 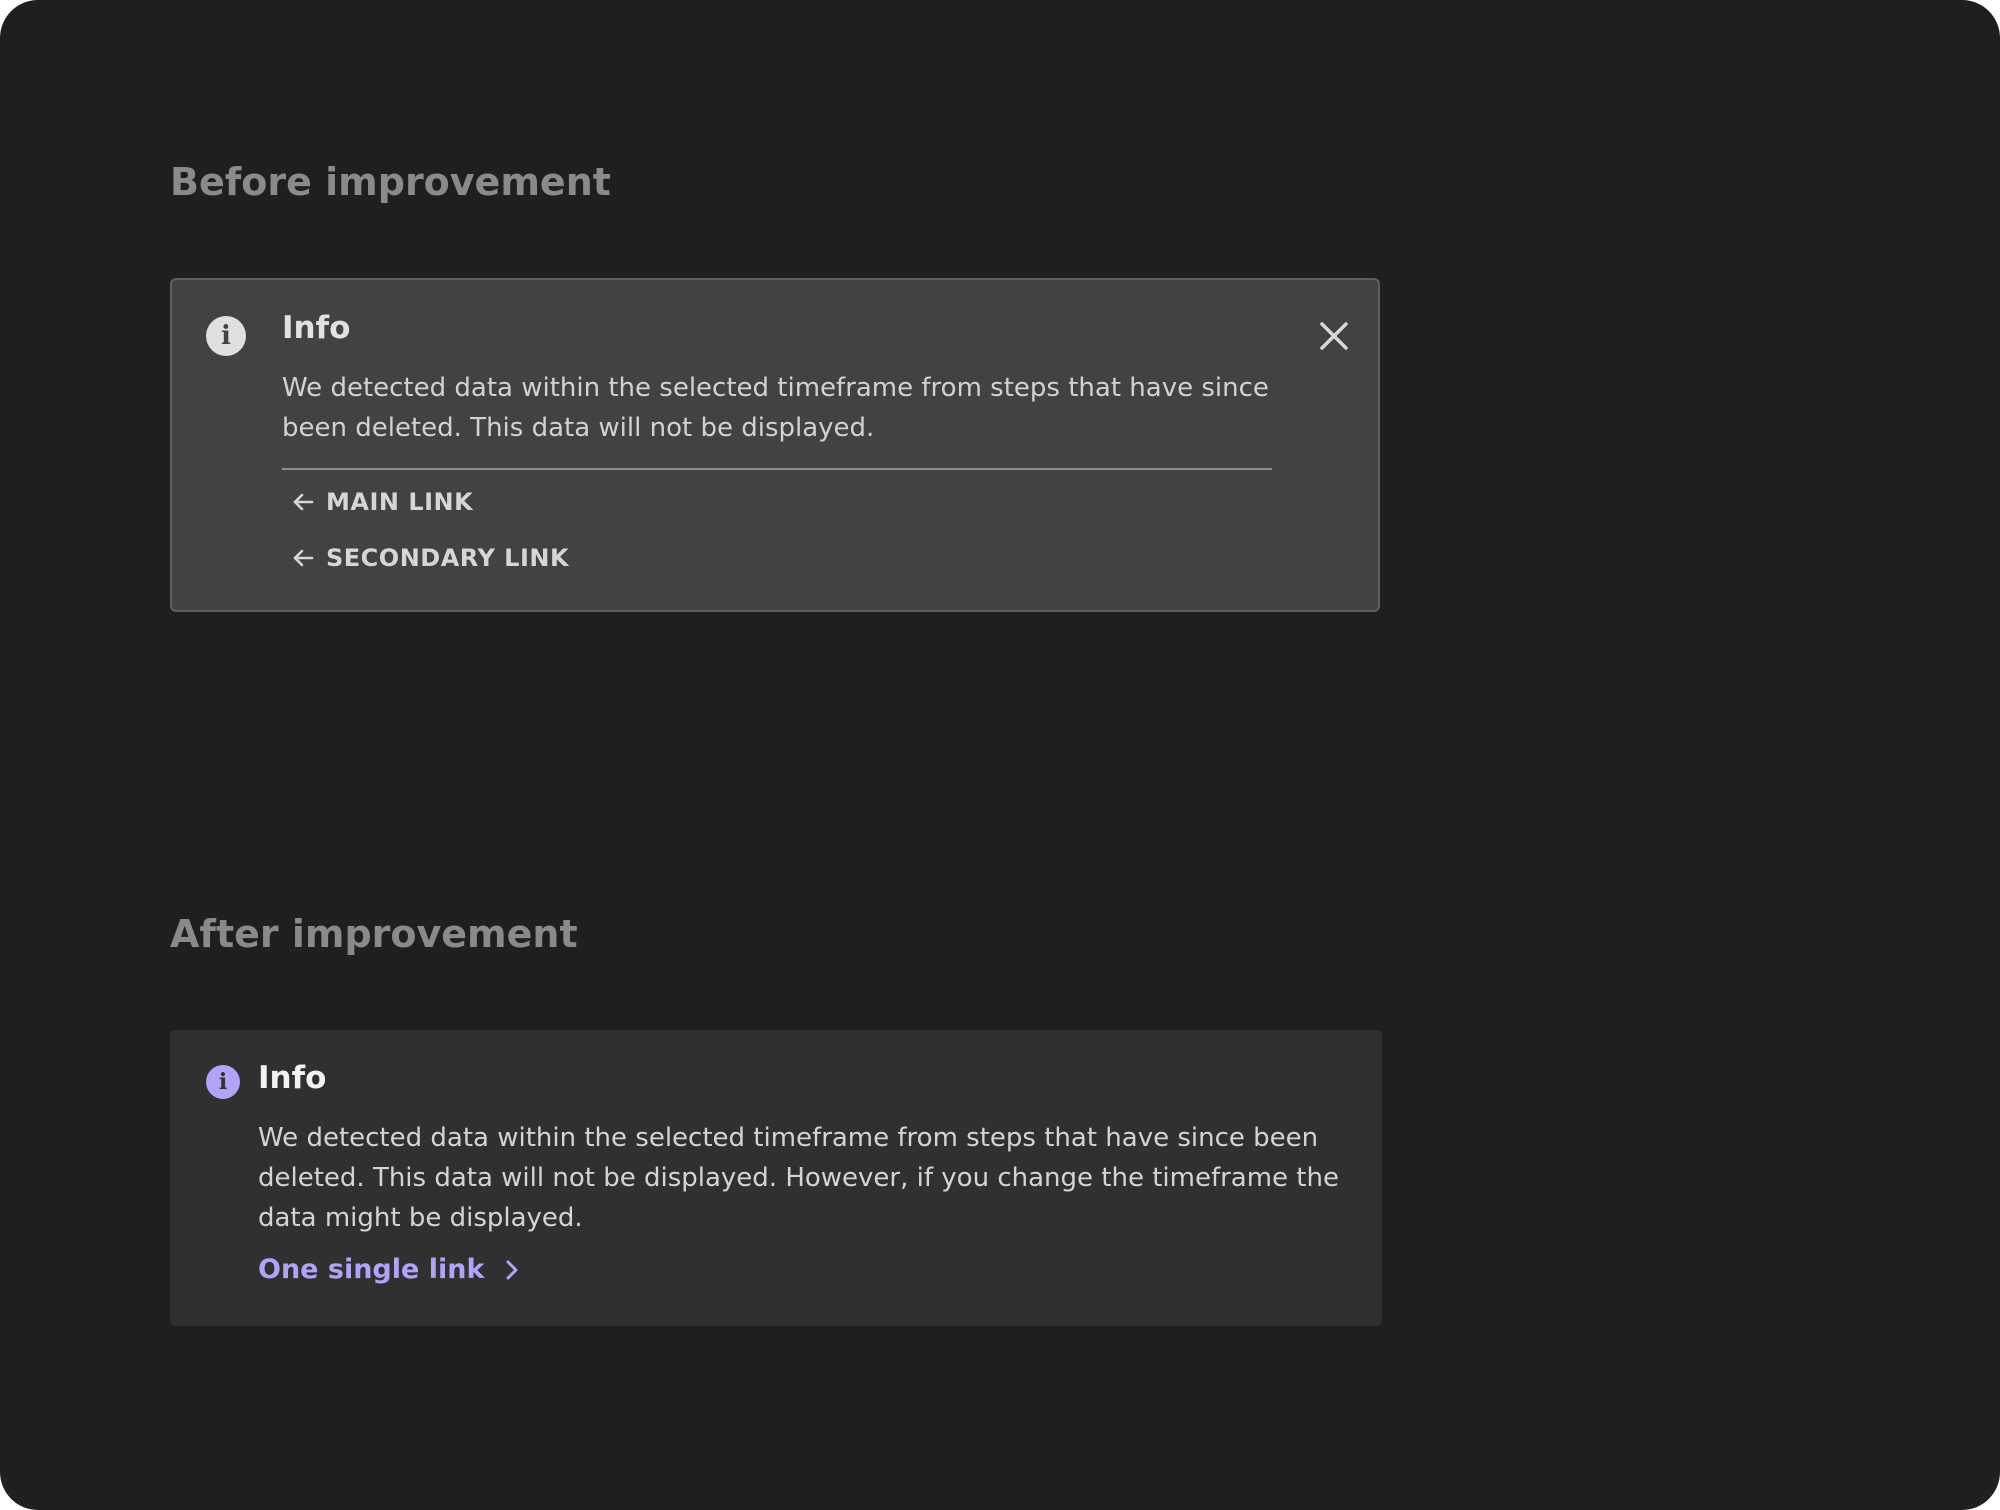 I want to click on before-banner-title: Info, so click(x=316, y=328).